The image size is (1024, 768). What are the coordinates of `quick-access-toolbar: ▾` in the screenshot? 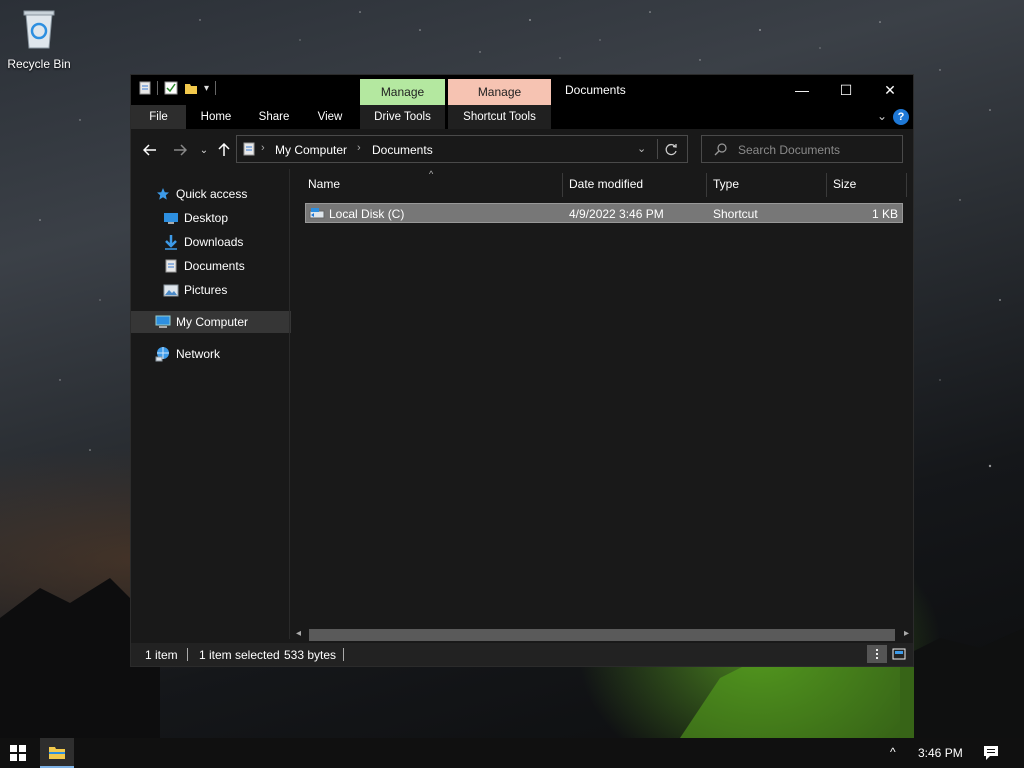 It's located at (178, 88).